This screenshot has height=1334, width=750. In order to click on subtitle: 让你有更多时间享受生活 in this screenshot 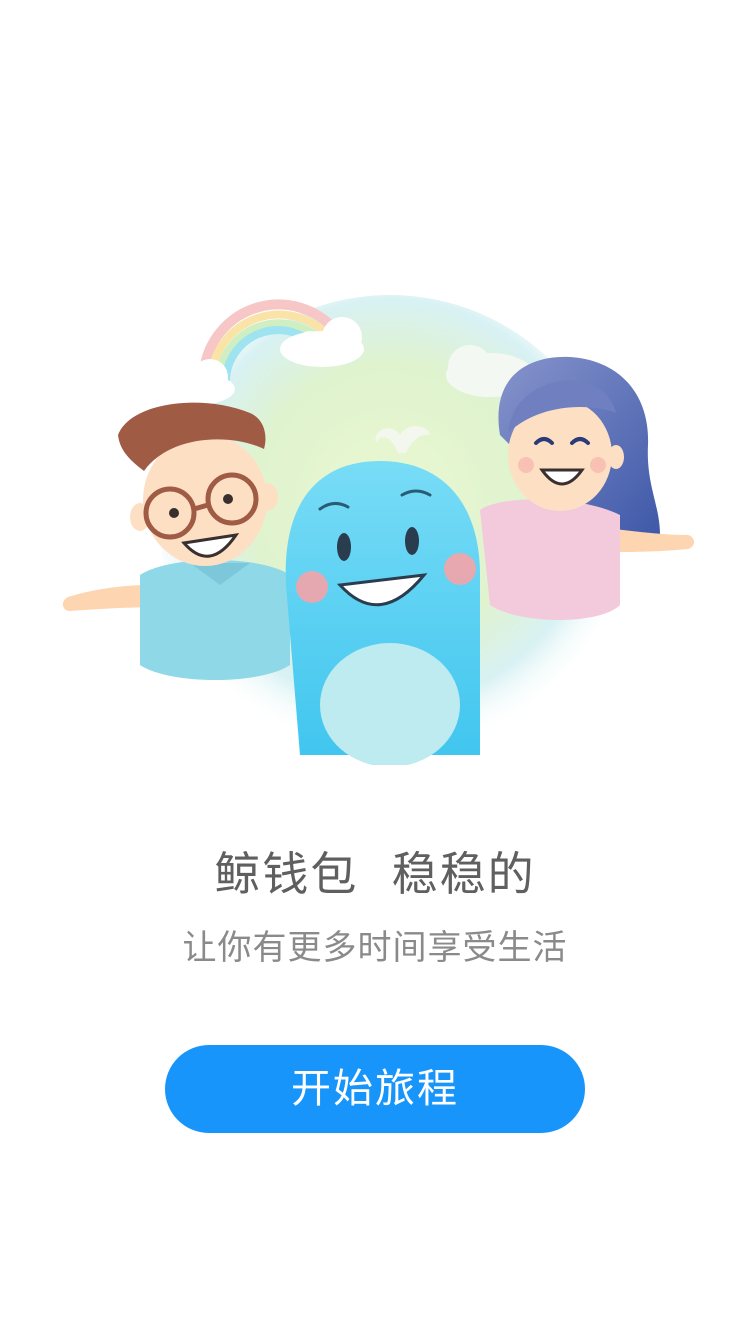, I will do `click(375, 948)`.